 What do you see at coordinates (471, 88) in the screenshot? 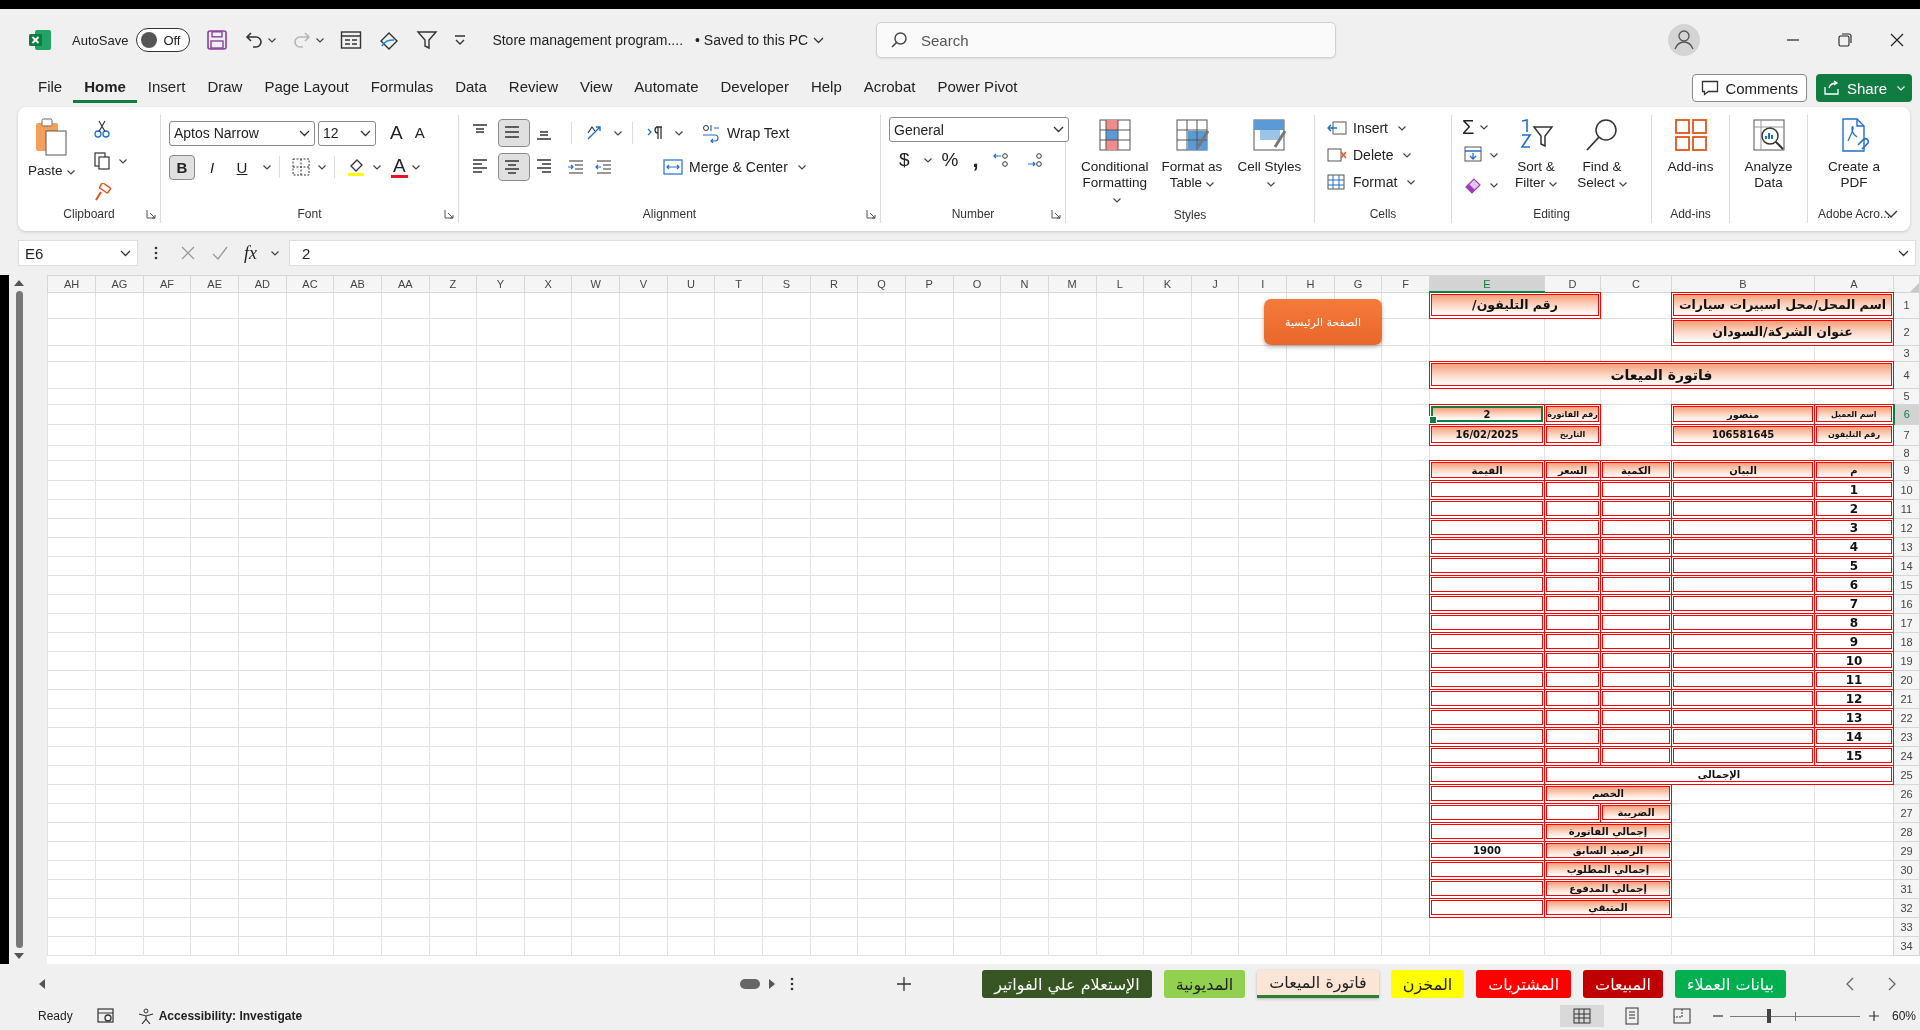
I see `menu-tab: Data` at bounding box center [471, 88].